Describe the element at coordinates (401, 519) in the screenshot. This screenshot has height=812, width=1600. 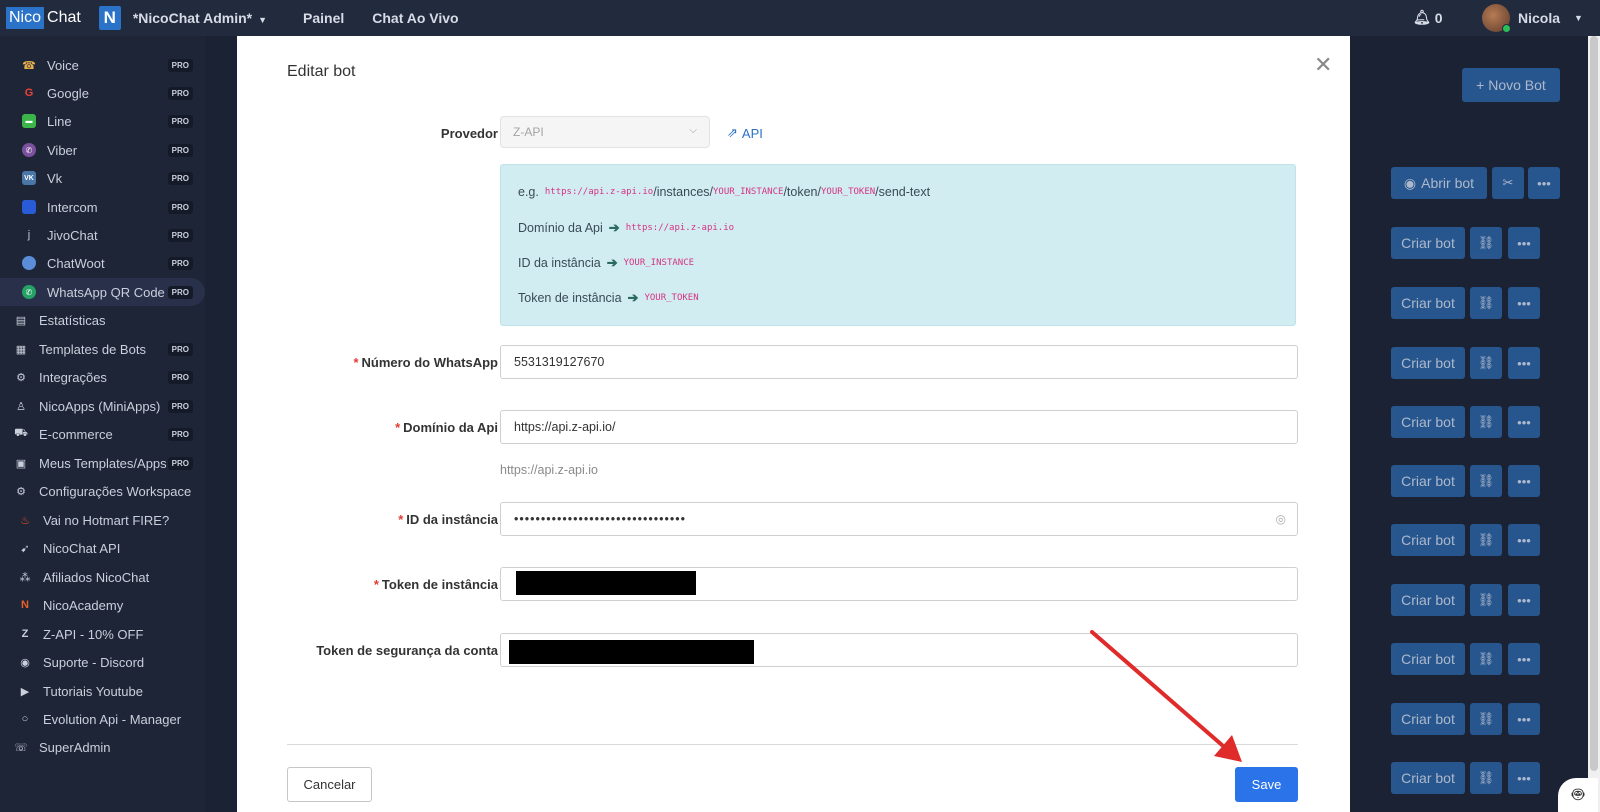
I see `required-asterisk: *` at that location.